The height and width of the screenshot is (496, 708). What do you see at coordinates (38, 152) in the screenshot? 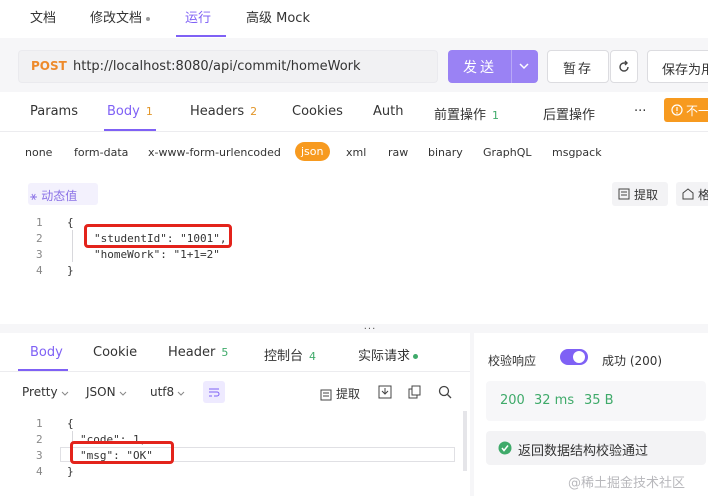
I see `format-none: none` at bounding box center [38, 152].